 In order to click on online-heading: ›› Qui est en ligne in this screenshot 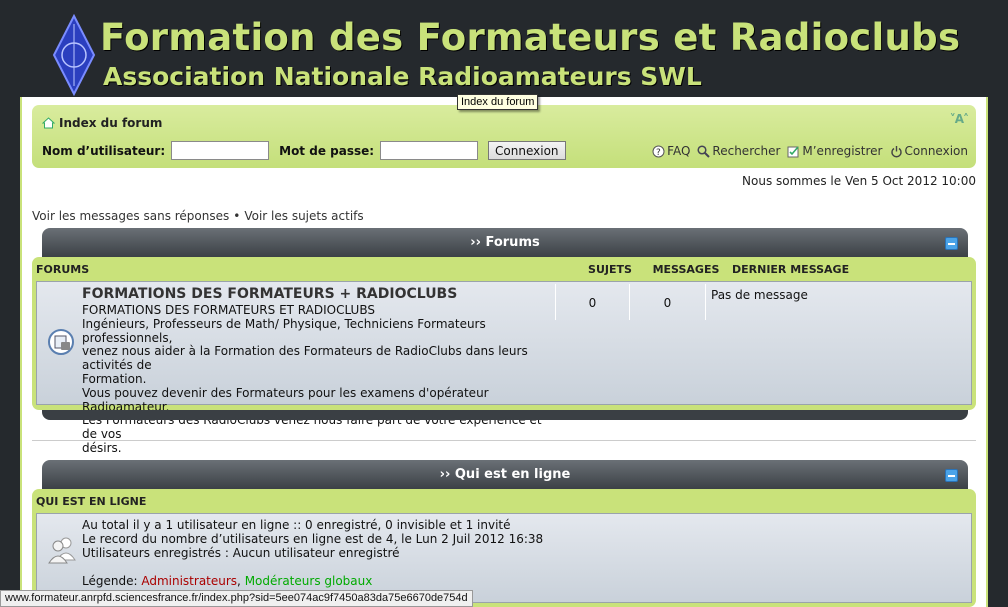, I will do `click(505, 474)`.